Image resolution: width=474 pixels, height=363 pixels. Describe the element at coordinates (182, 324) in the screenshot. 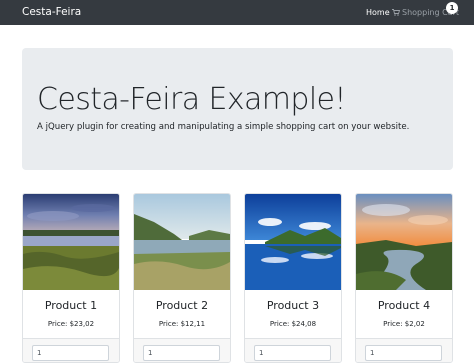

I see `product-price: Price: $12,11` at that location.